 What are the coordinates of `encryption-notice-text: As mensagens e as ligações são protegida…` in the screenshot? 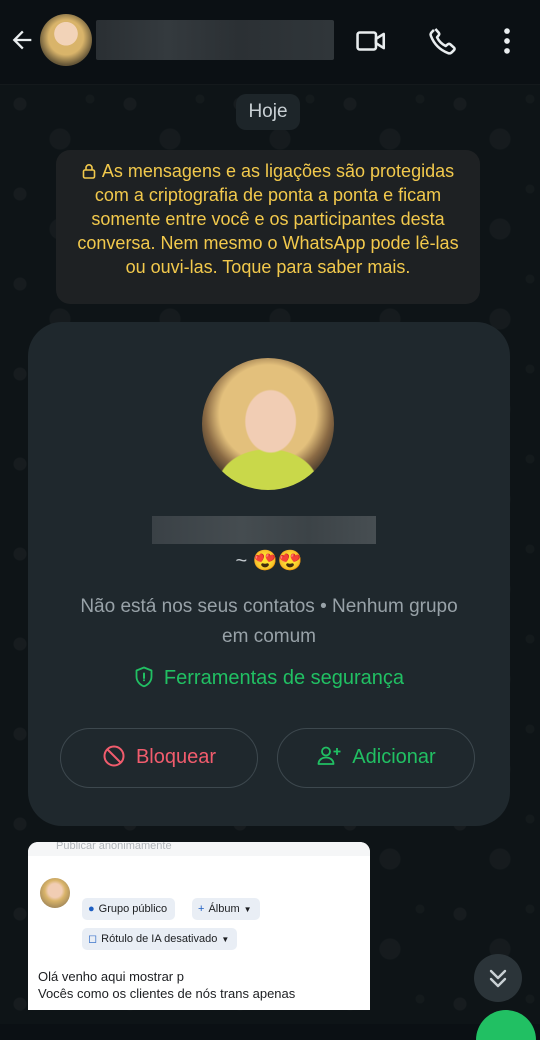 It's located at (268, 219).